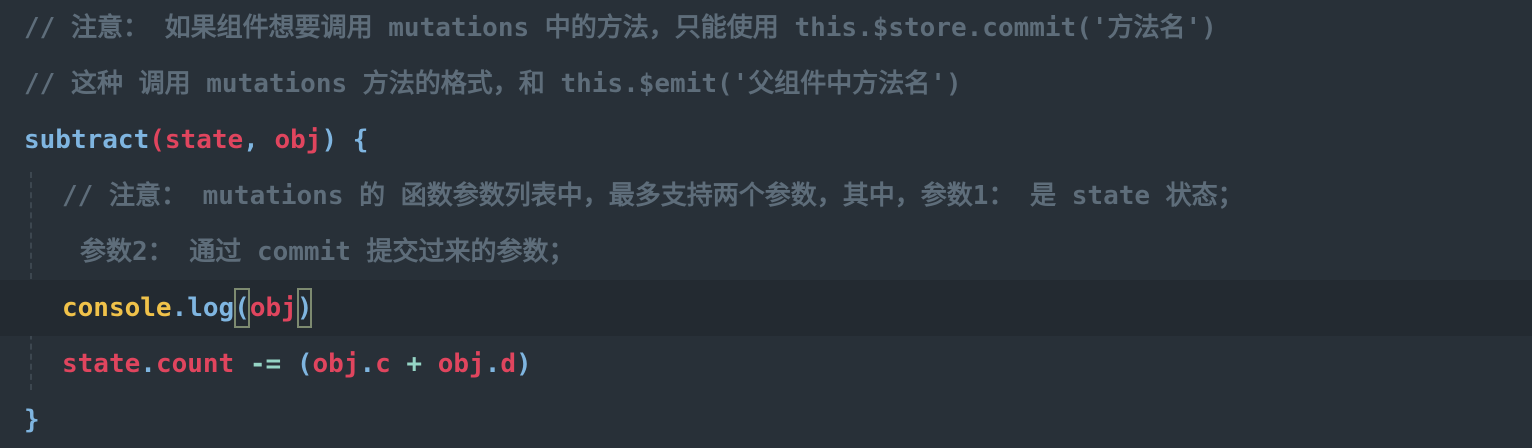  What do you see at coordinates (195, 364) in the screenshot?
I see `count-property: count` at bounding box center [195, 364].